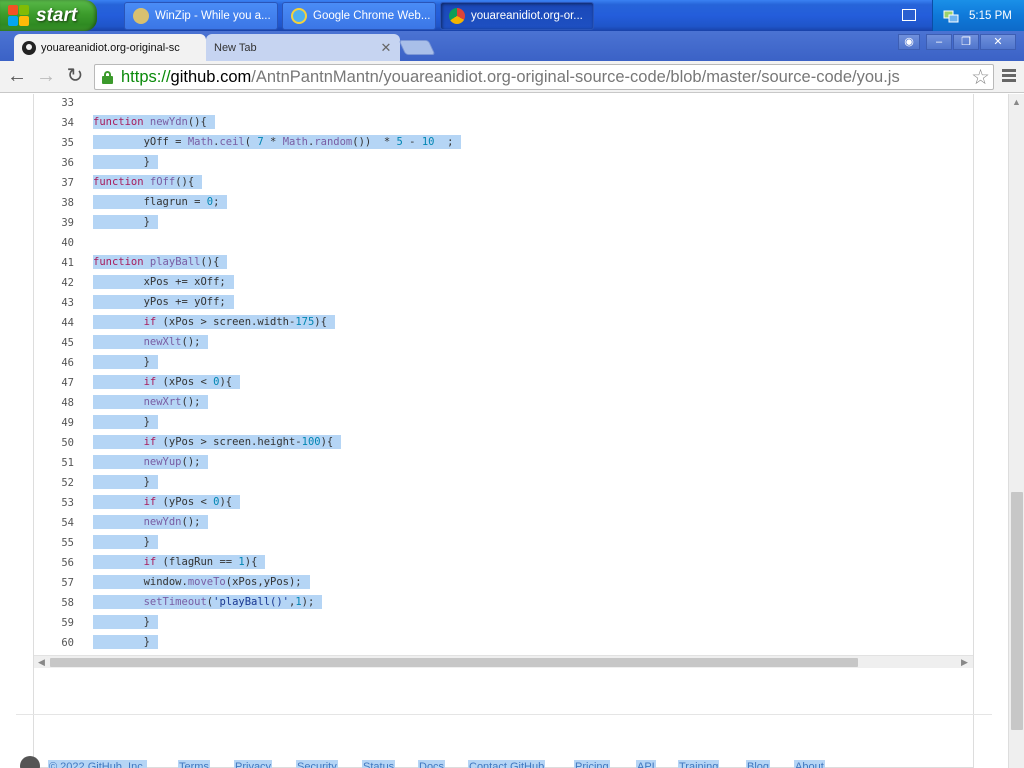  What do you see at coordinates (1017, 611) in the screenshot?
I see `vertical-scrollbar-thumb` at bounding box center [1017, 611].